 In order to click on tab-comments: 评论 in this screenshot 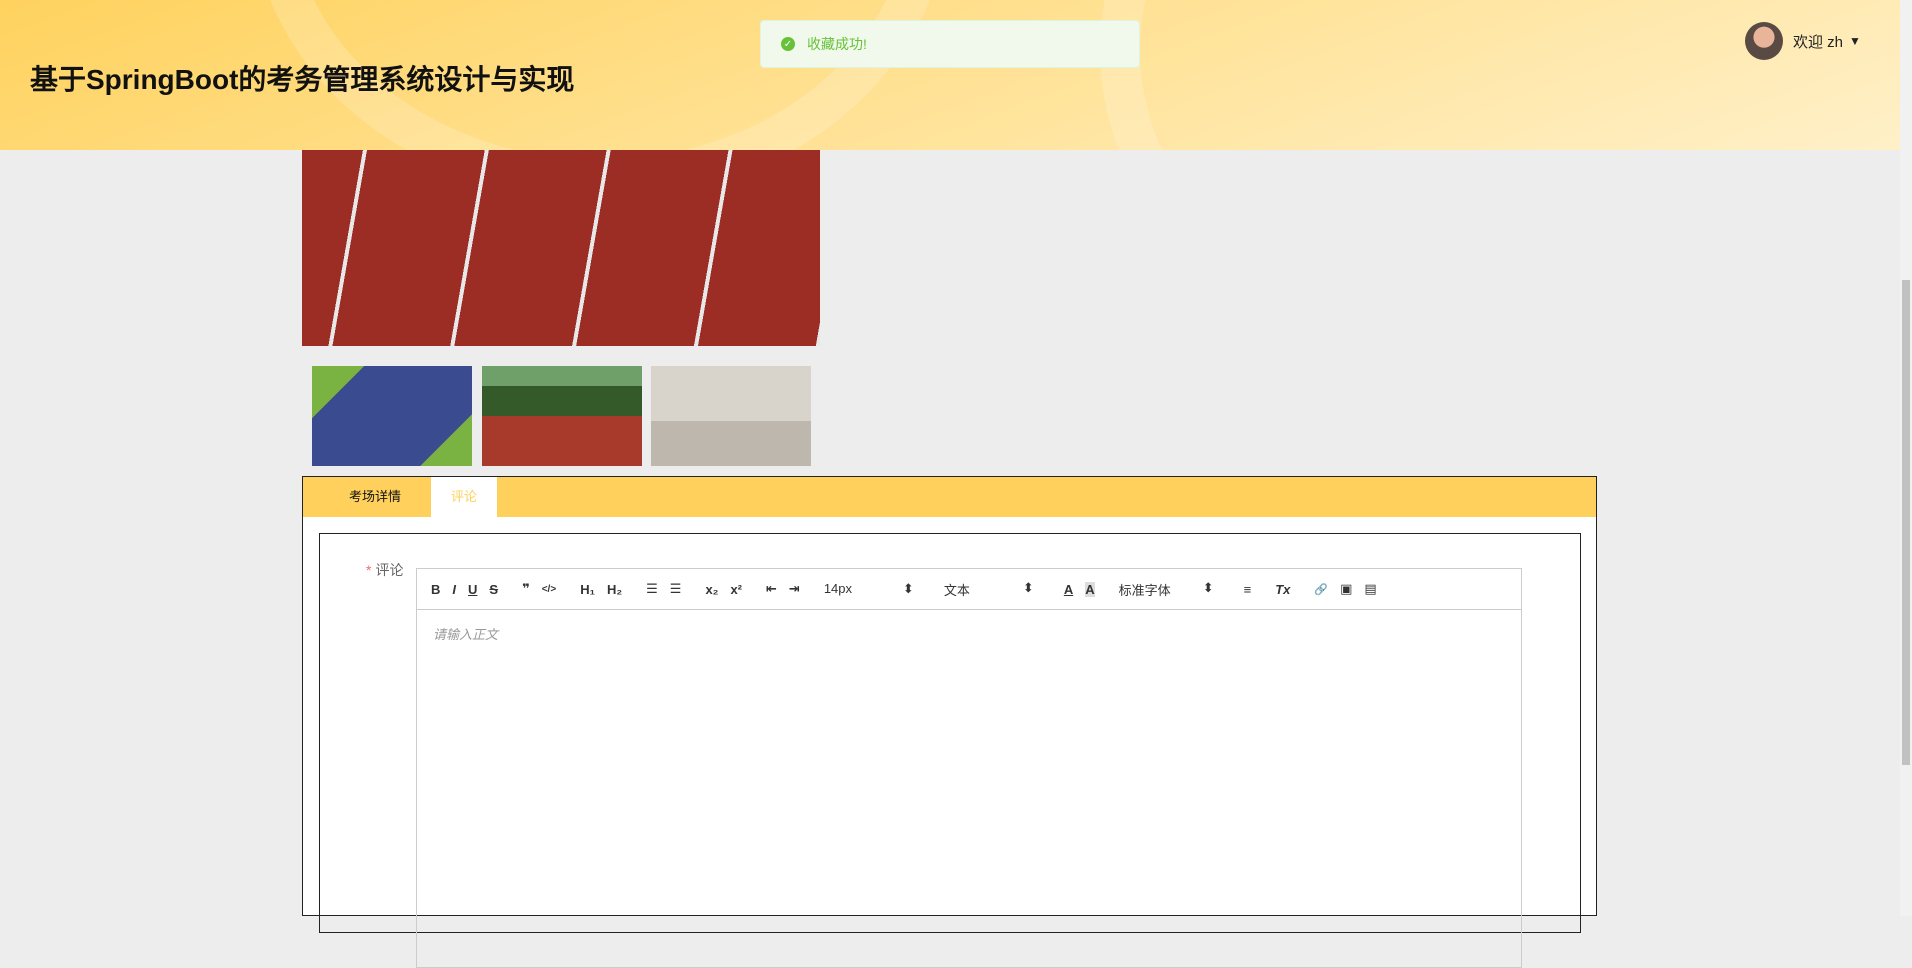, I will do `click(464, 497)`.